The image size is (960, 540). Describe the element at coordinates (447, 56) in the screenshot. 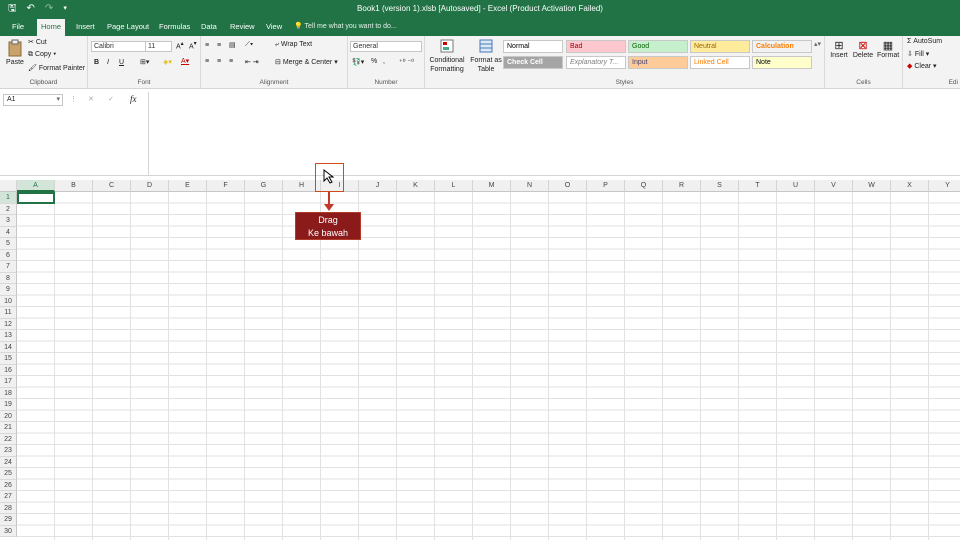

I see `conditional-formatting-button: Conditional Formatting` at that location.